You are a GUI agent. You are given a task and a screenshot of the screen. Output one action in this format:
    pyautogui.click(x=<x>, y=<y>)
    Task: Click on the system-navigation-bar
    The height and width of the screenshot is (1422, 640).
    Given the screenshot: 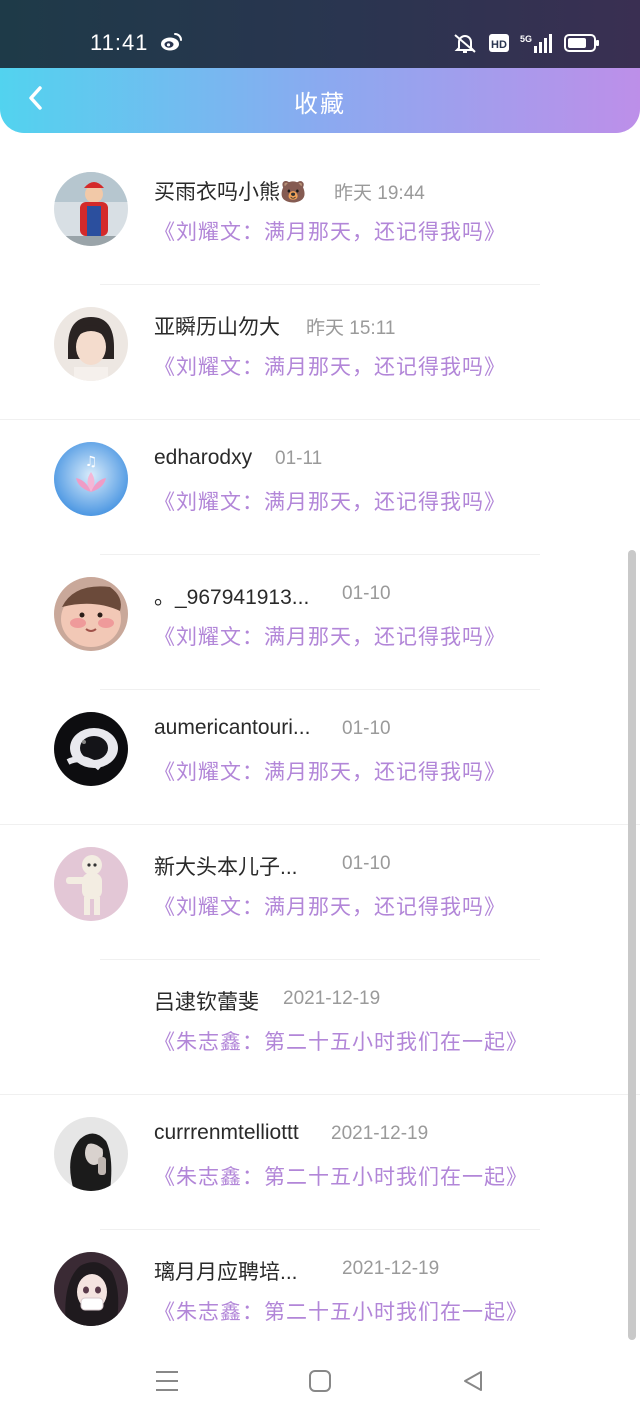 What is the action you would take?
    pyautogui.click(x=320, y=1382)
    